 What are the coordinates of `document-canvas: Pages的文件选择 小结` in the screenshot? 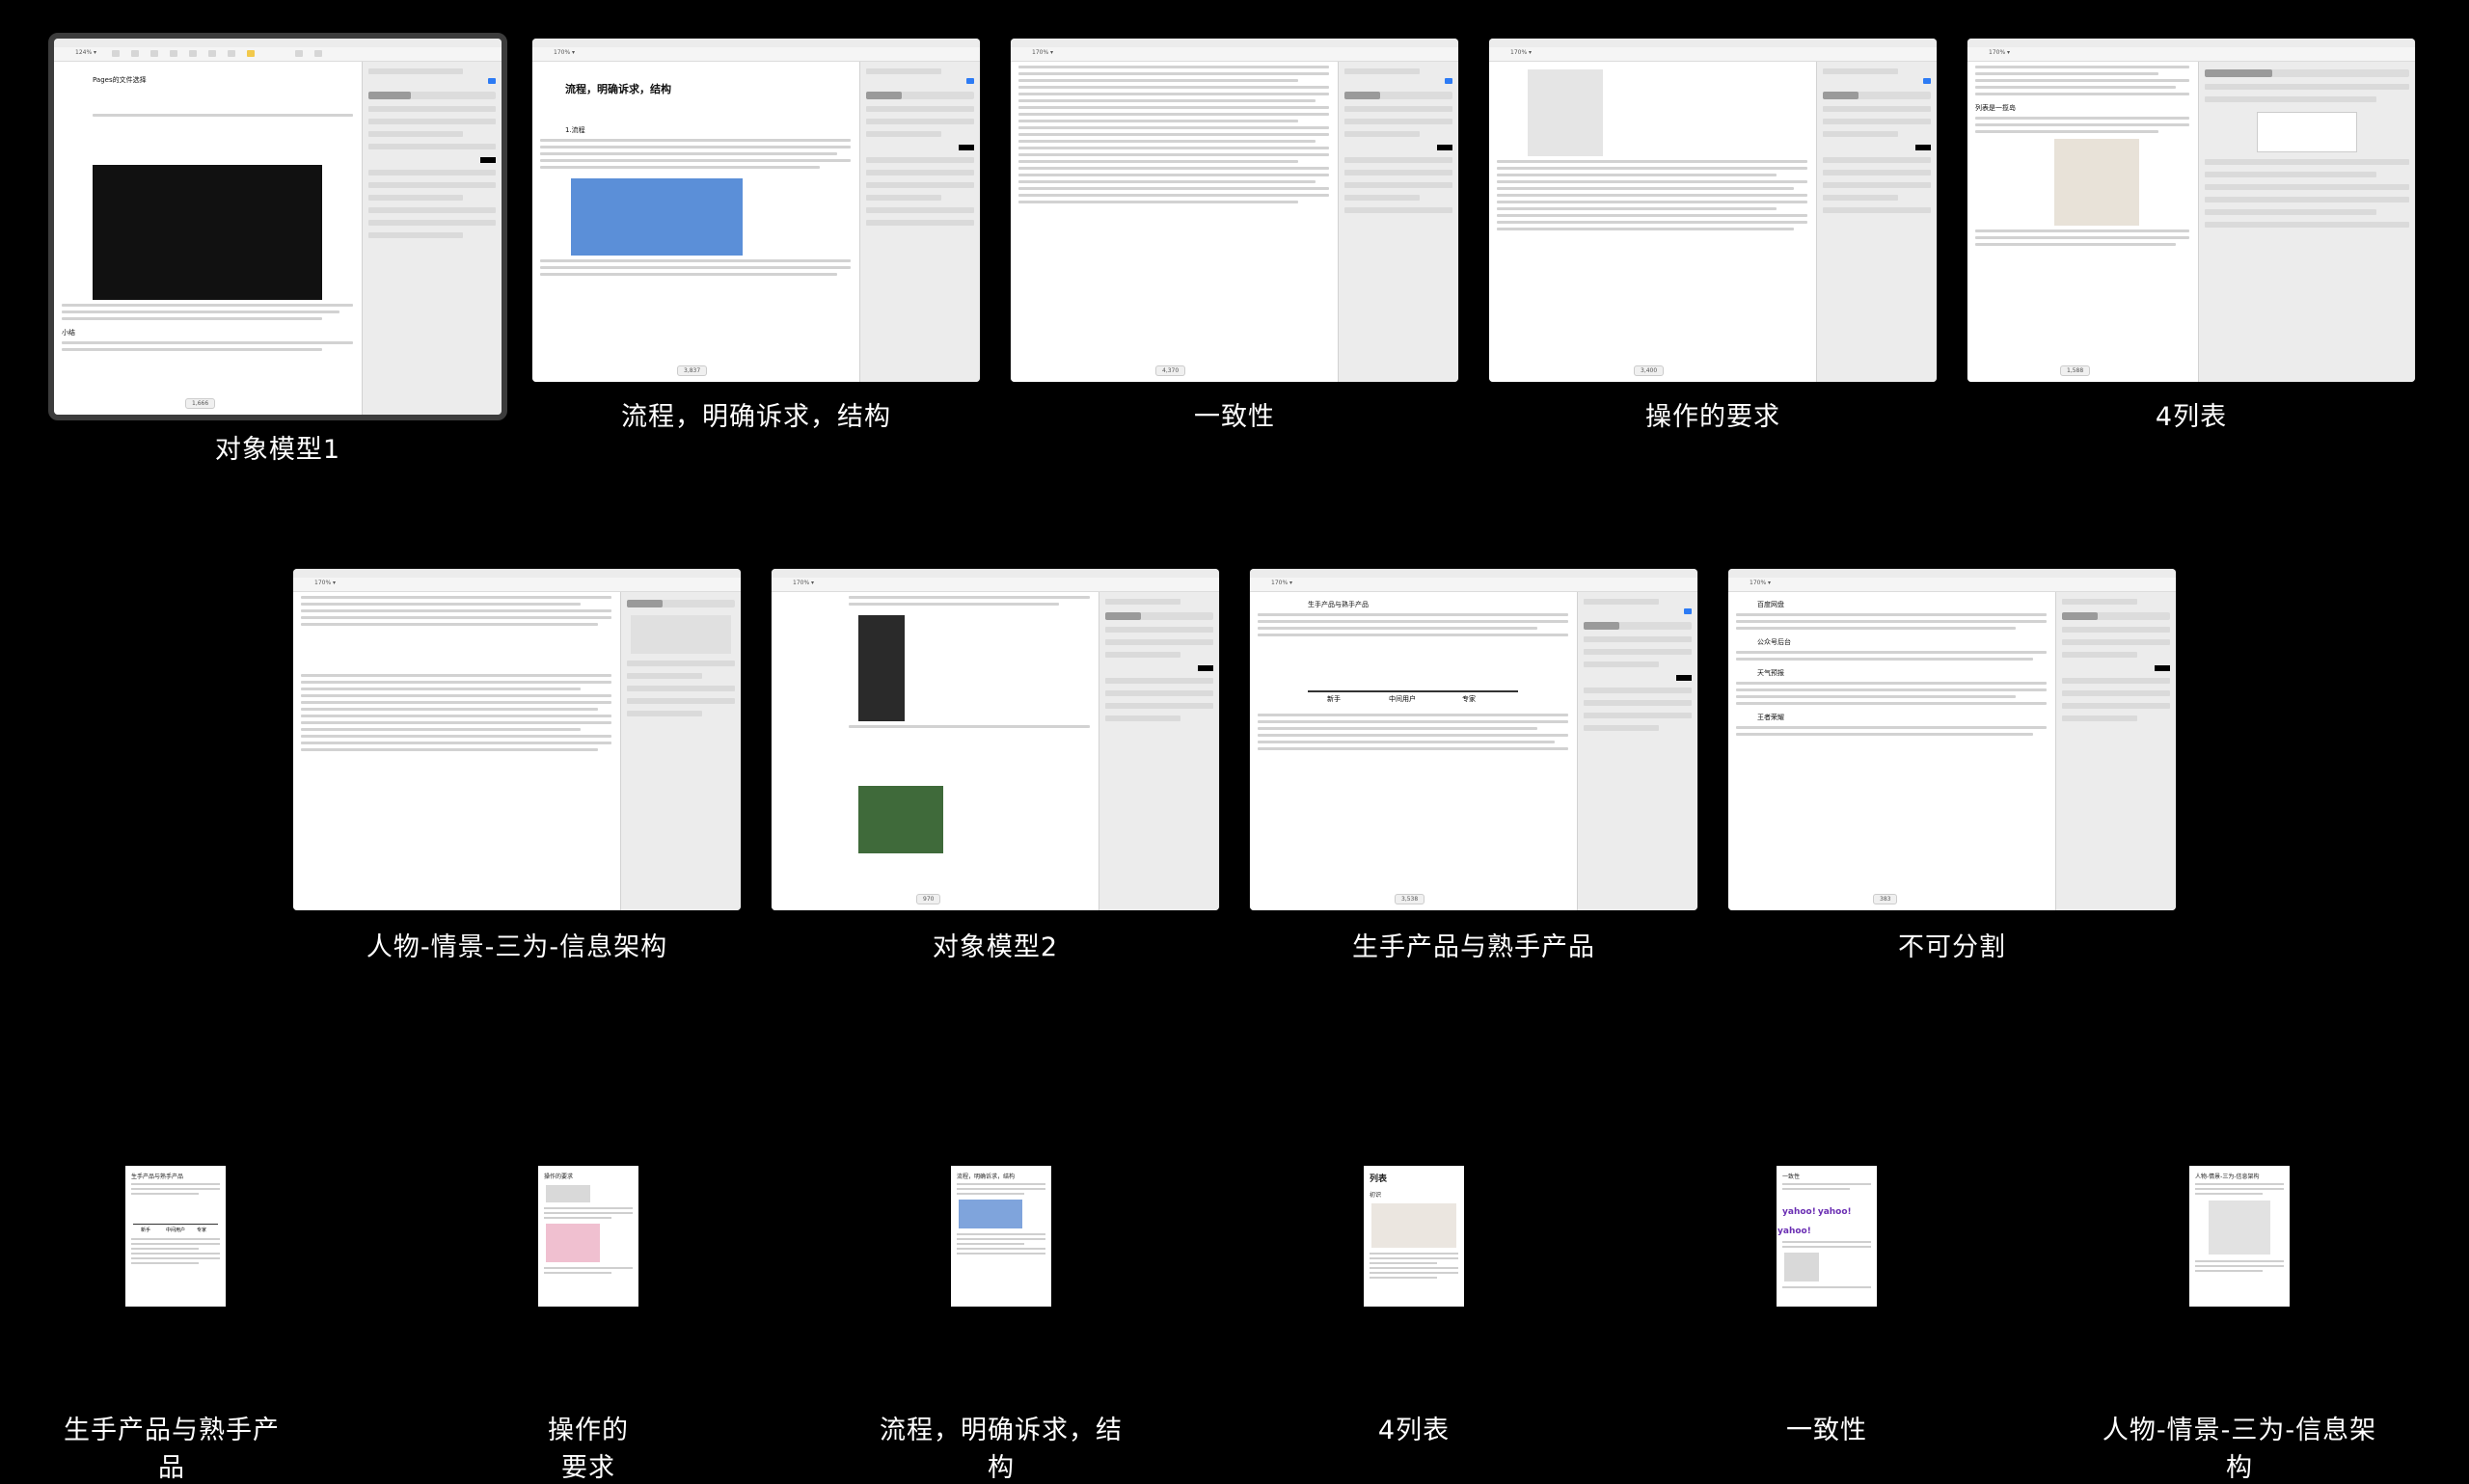 It's located at (207, 238).